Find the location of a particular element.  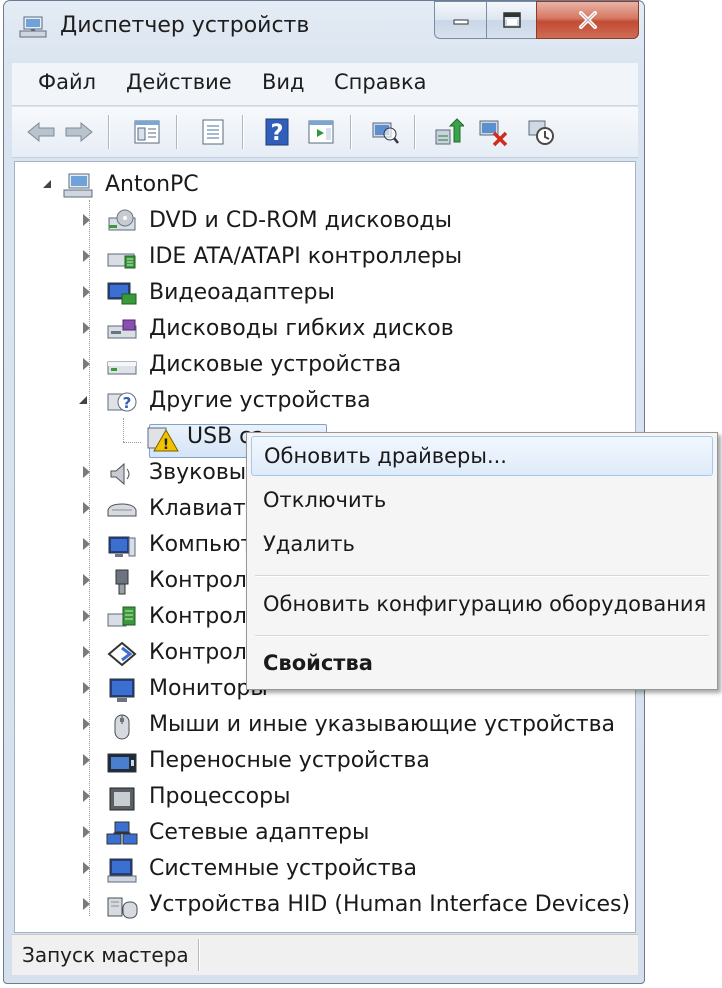

menu-item-scan-hardware: Обновить конфигурацию оборудования is located at coordinates (482, 605).